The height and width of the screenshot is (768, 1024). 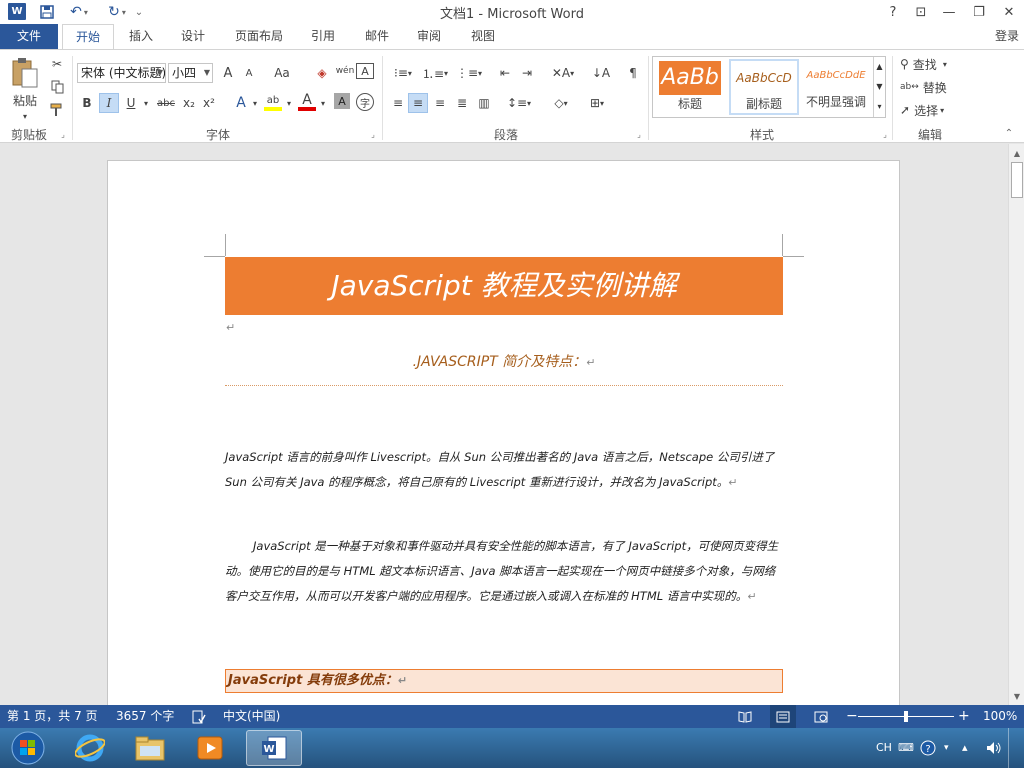 I want to click on tab-references: 引用, so click(x=323, y=36).